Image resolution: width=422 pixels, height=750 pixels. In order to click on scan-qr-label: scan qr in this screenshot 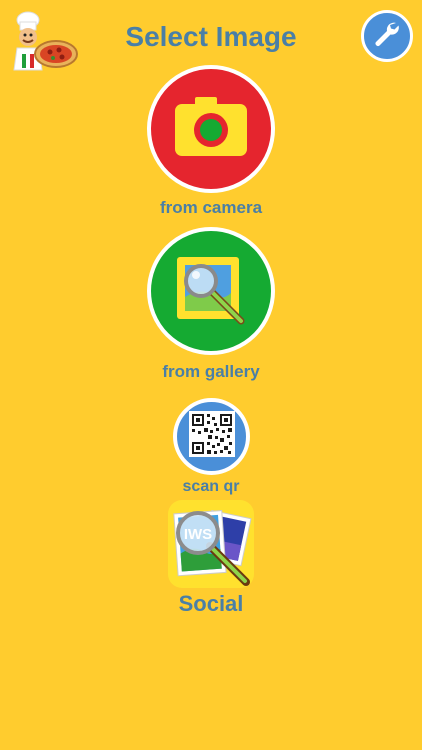, I will do `click(211, 487)`.